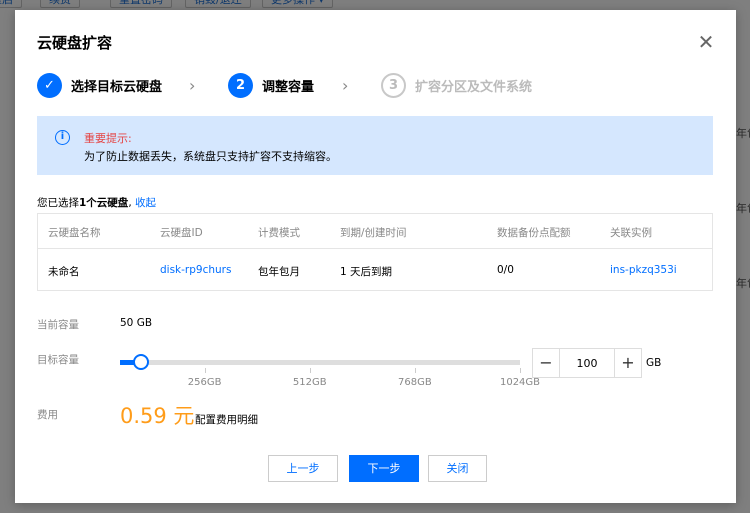  I want to click on capacity-unit: GB, so click(654, 363).